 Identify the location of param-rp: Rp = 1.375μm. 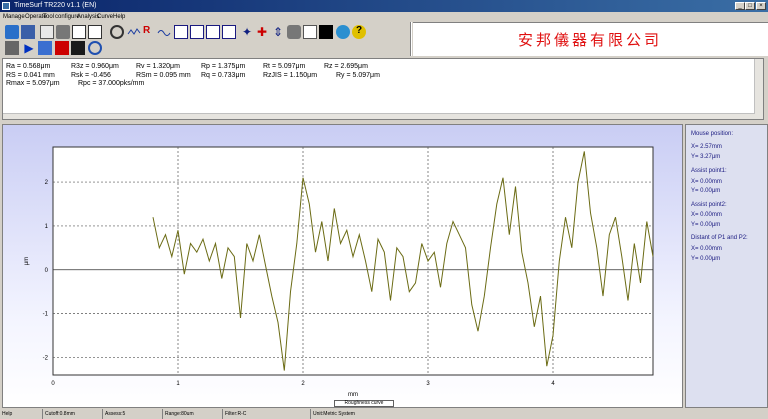
(223, 66).